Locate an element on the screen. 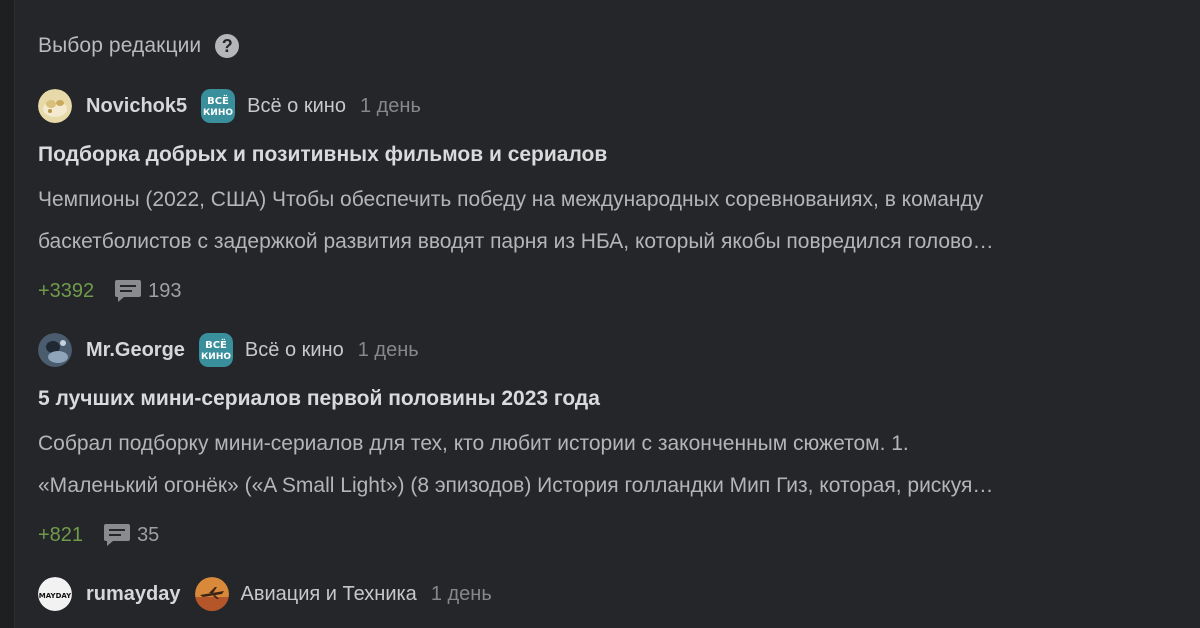 The width and height of the screenshot is (1200, 628). post-card: MAYDAY rumayday Авиация и Техника 1 день is located at coordinates (598, 594).